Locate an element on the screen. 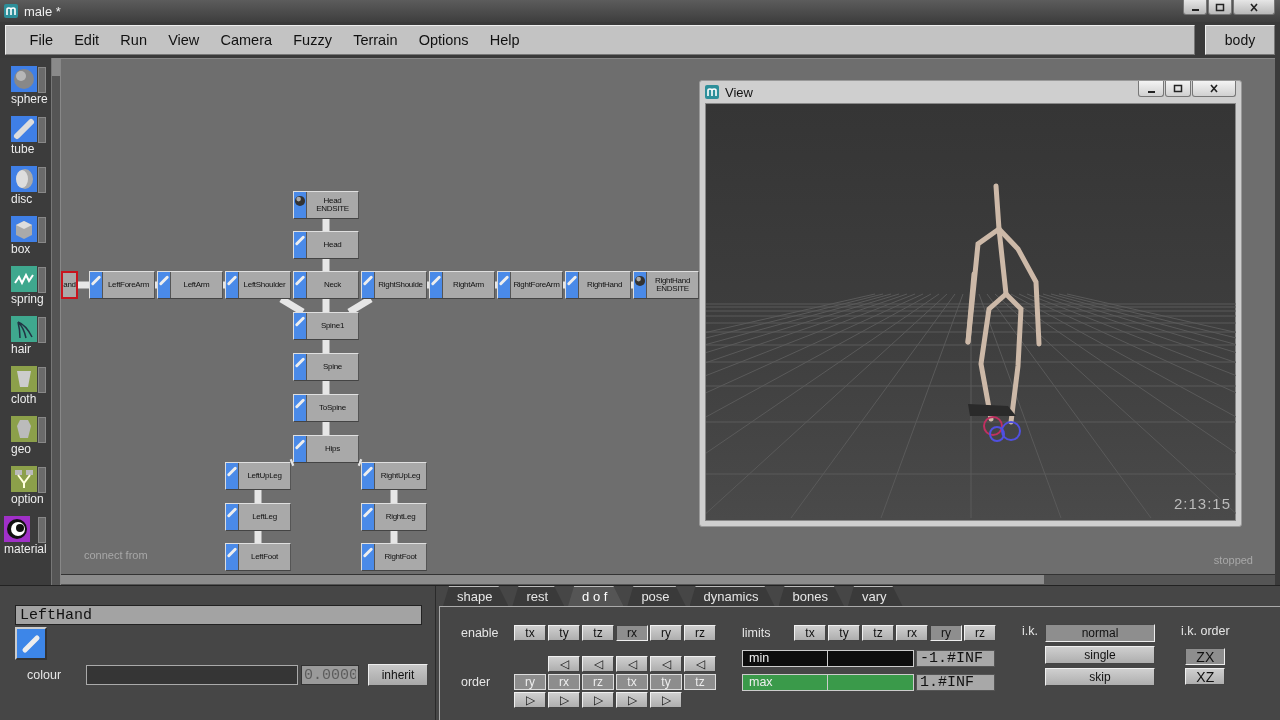  enable-toggle: tz is located at coordinates (598, 633).